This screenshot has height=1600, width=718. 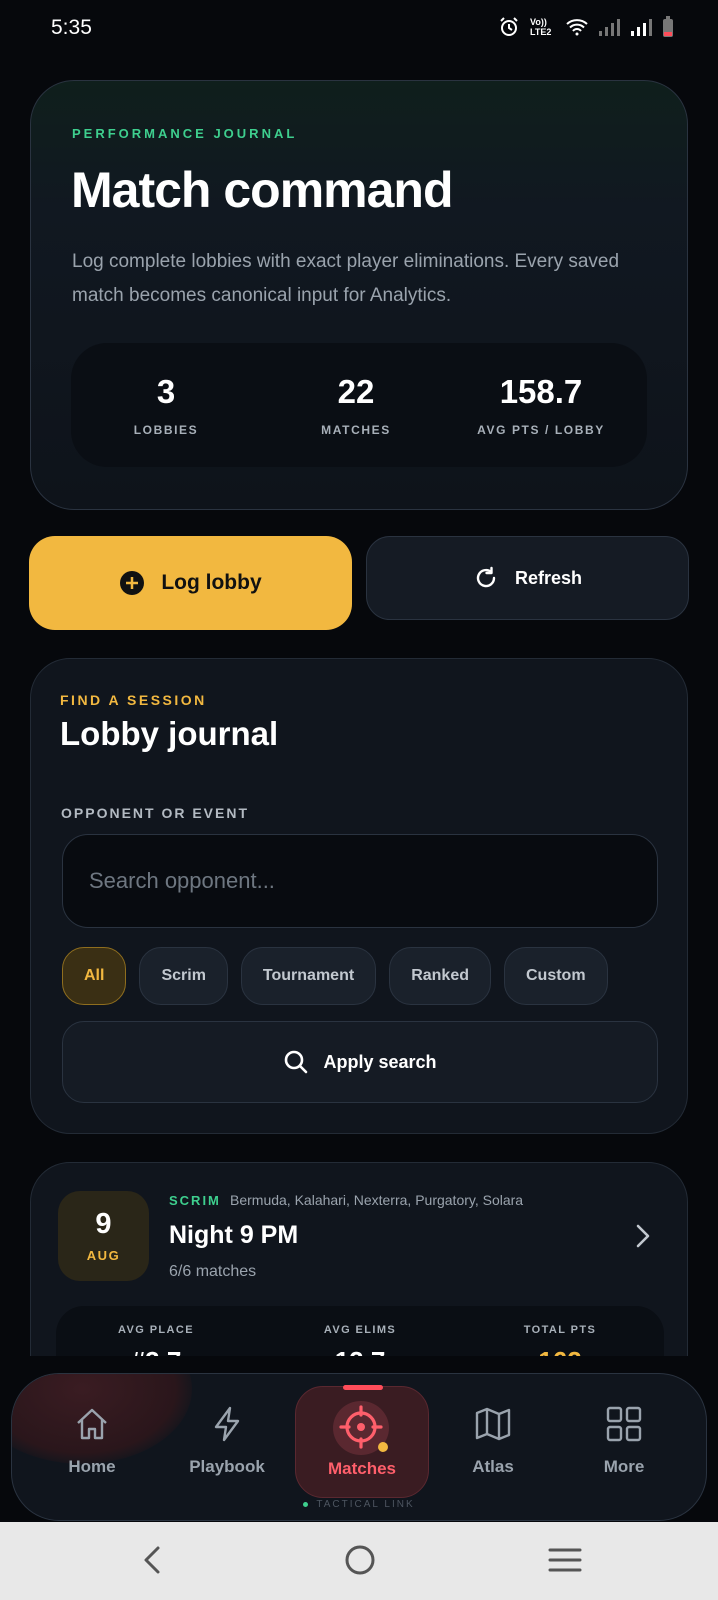 I want to click on home-icon, so click(x=92, y=1424).